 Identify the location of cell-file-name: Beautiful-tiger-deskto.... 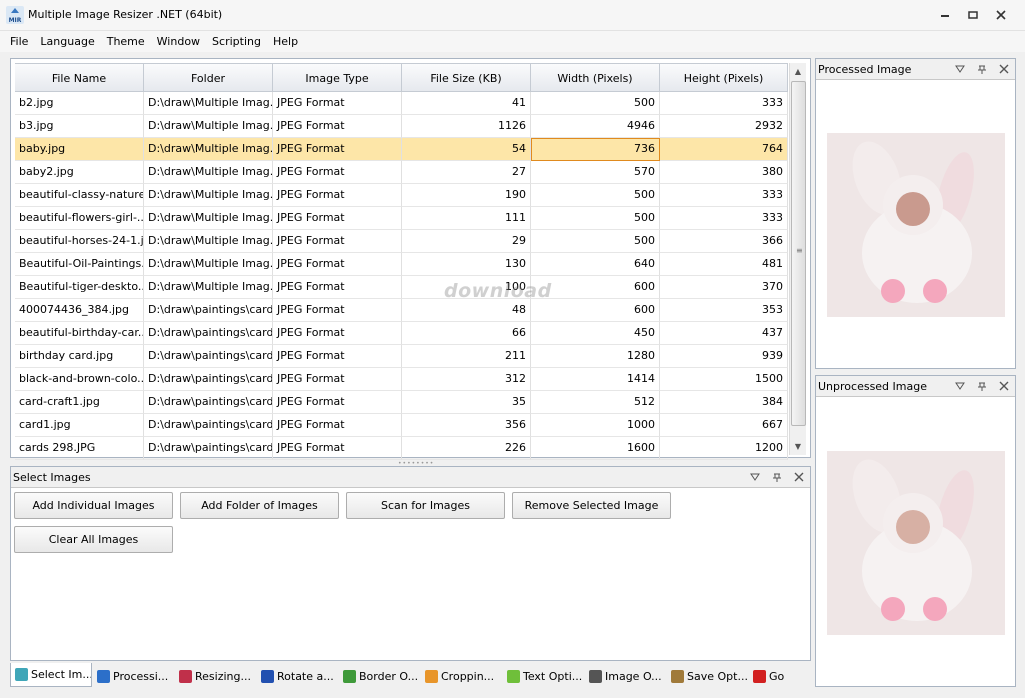
(79, 287).